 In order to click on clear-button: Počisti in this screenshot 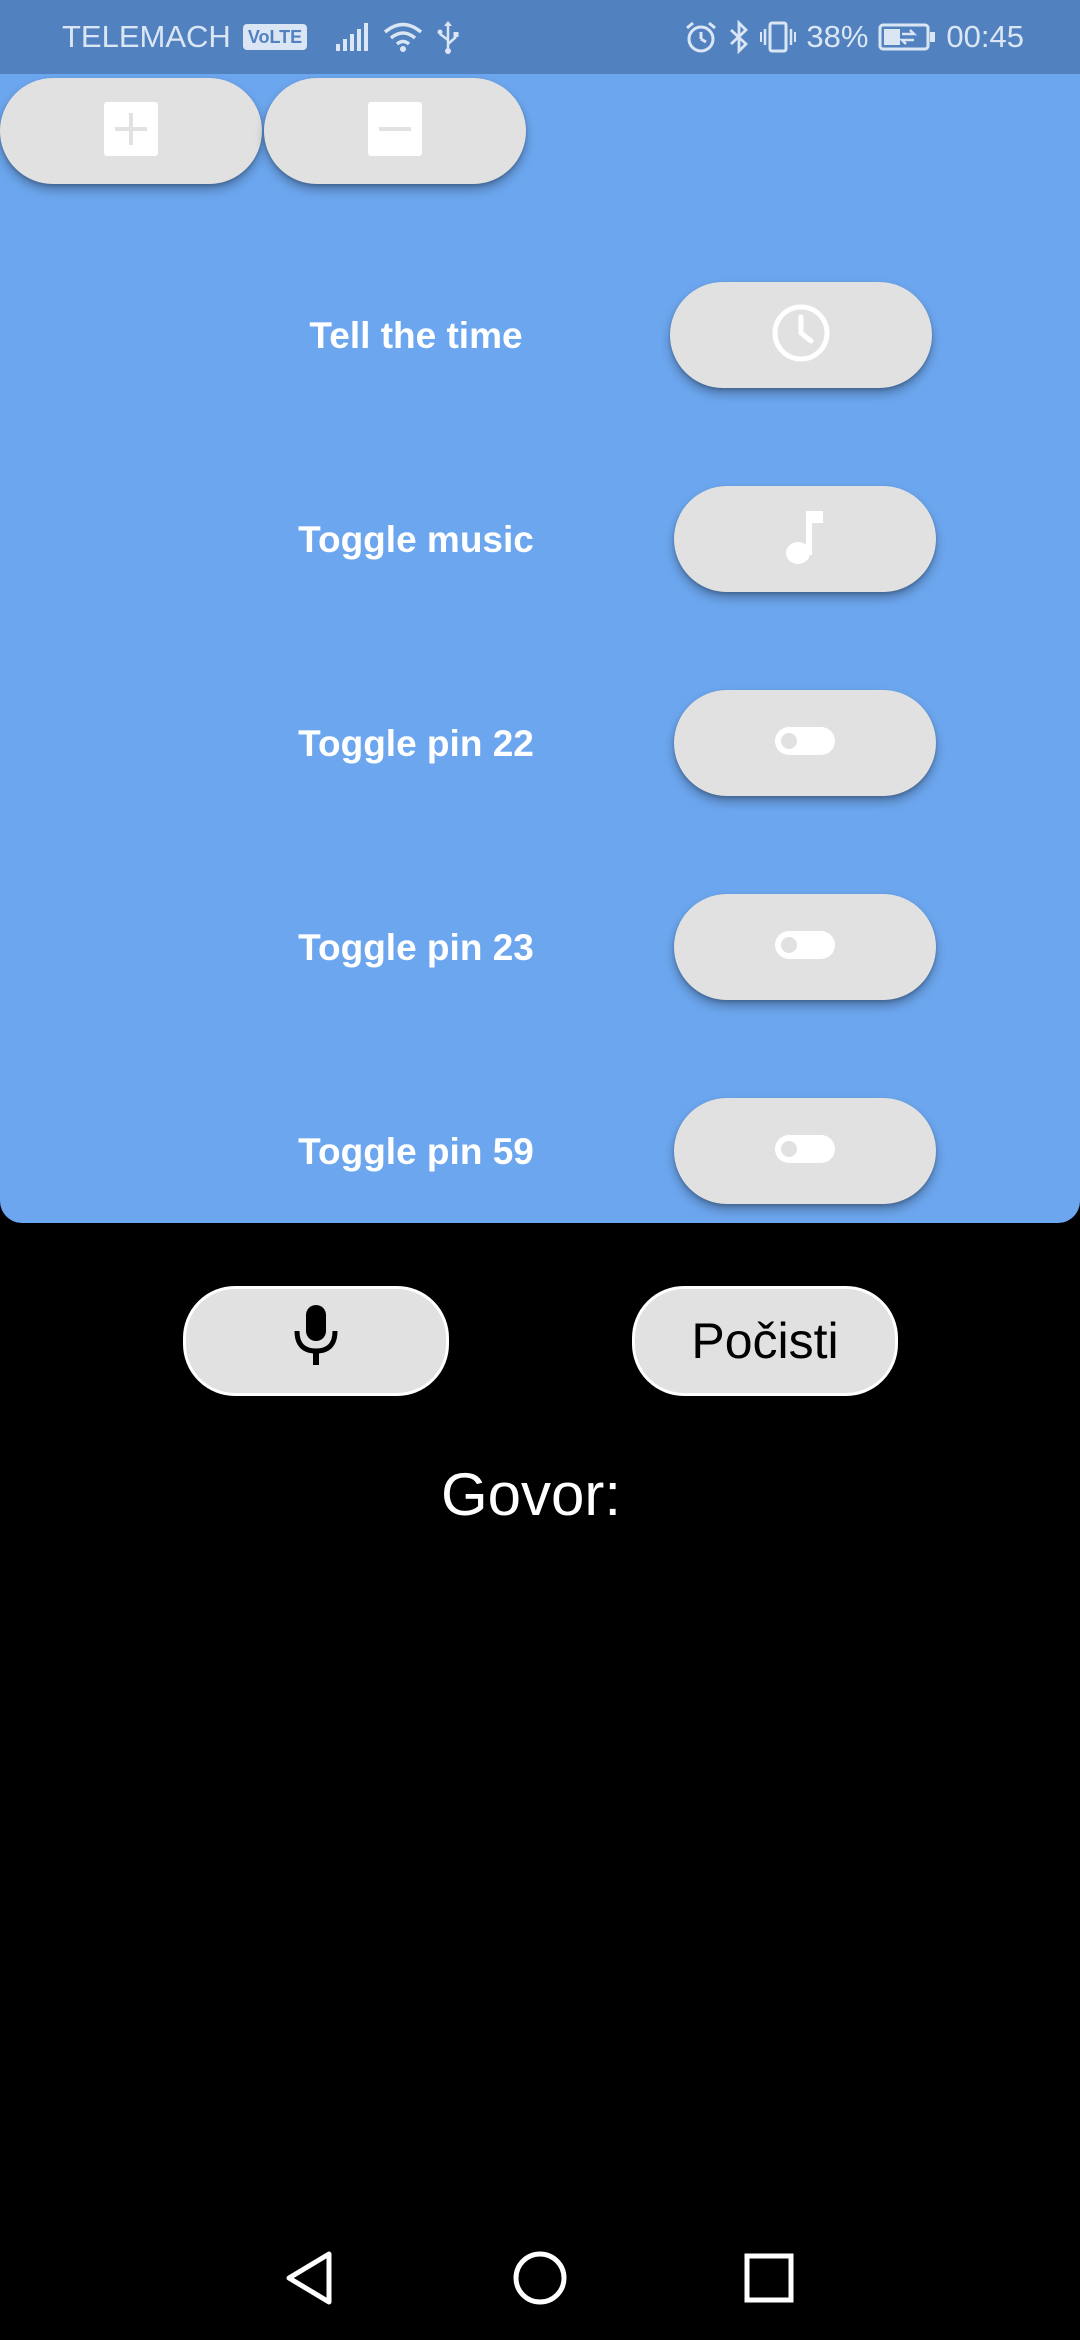, I will do `click(765, 1341)`.